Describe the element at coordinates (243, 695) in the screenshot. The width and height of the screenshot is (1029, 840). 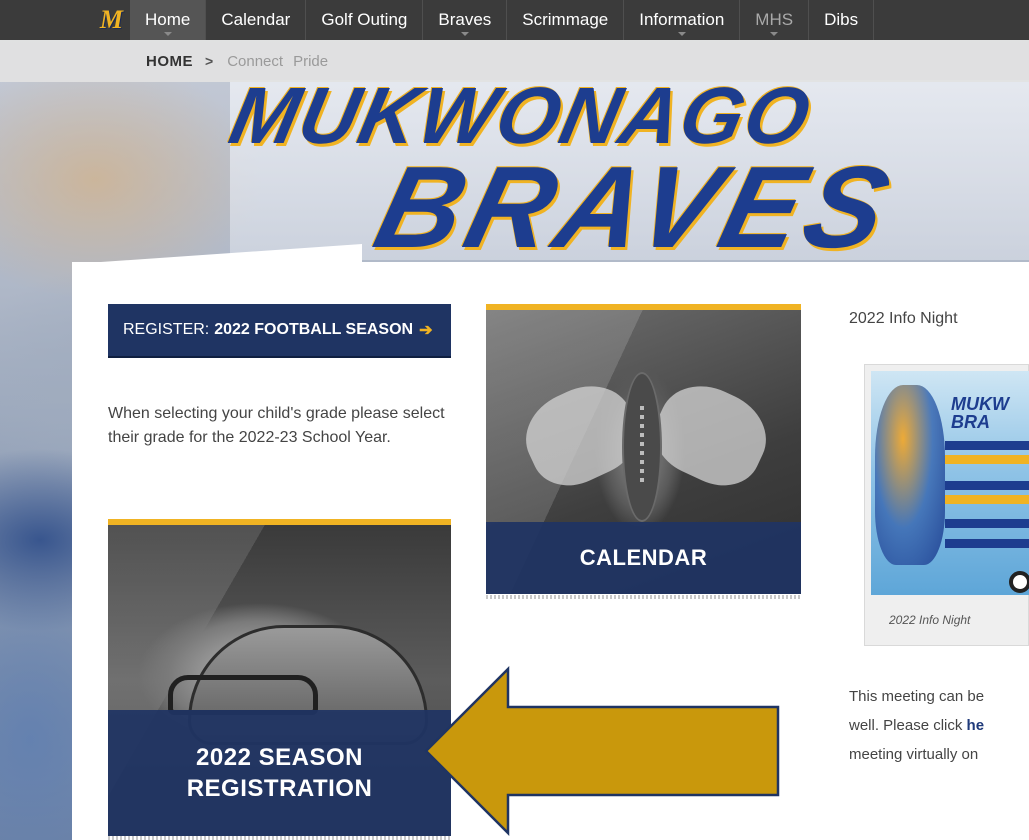
I see `facemask-icon` at that location.